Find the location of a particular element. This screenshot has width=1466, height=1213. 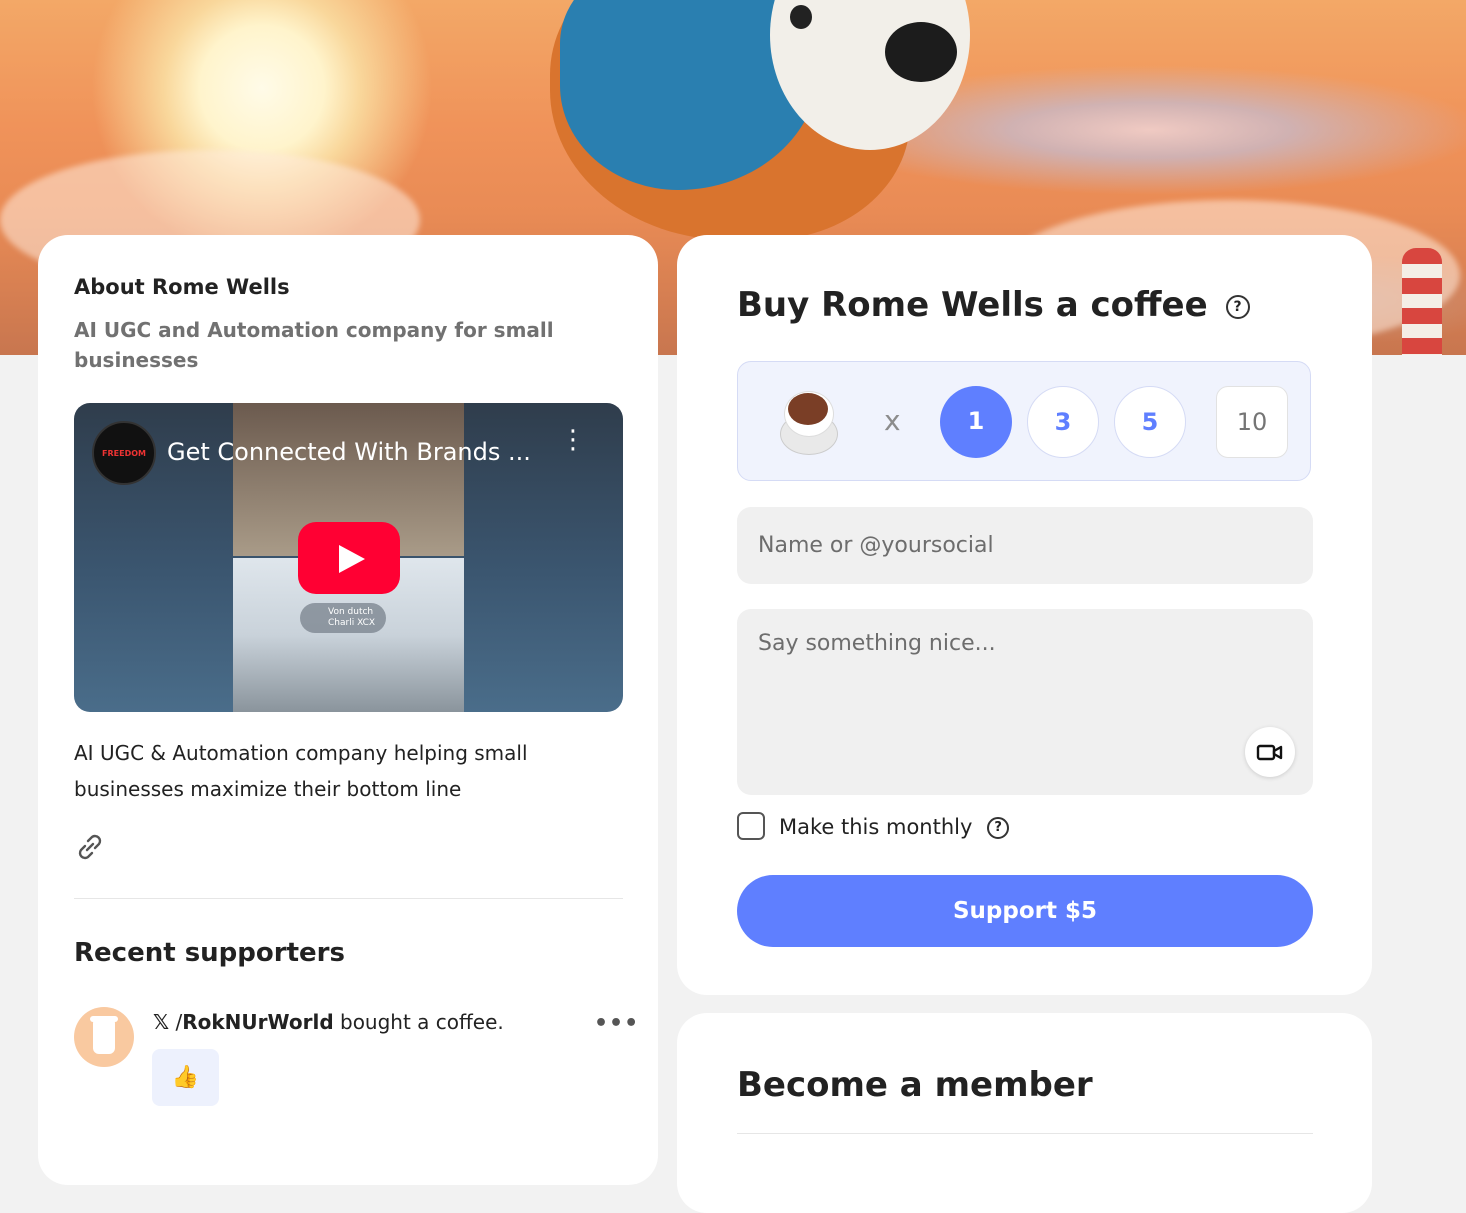

video-channel-avatar: FREEDOM is located at coordinates (124, 453).